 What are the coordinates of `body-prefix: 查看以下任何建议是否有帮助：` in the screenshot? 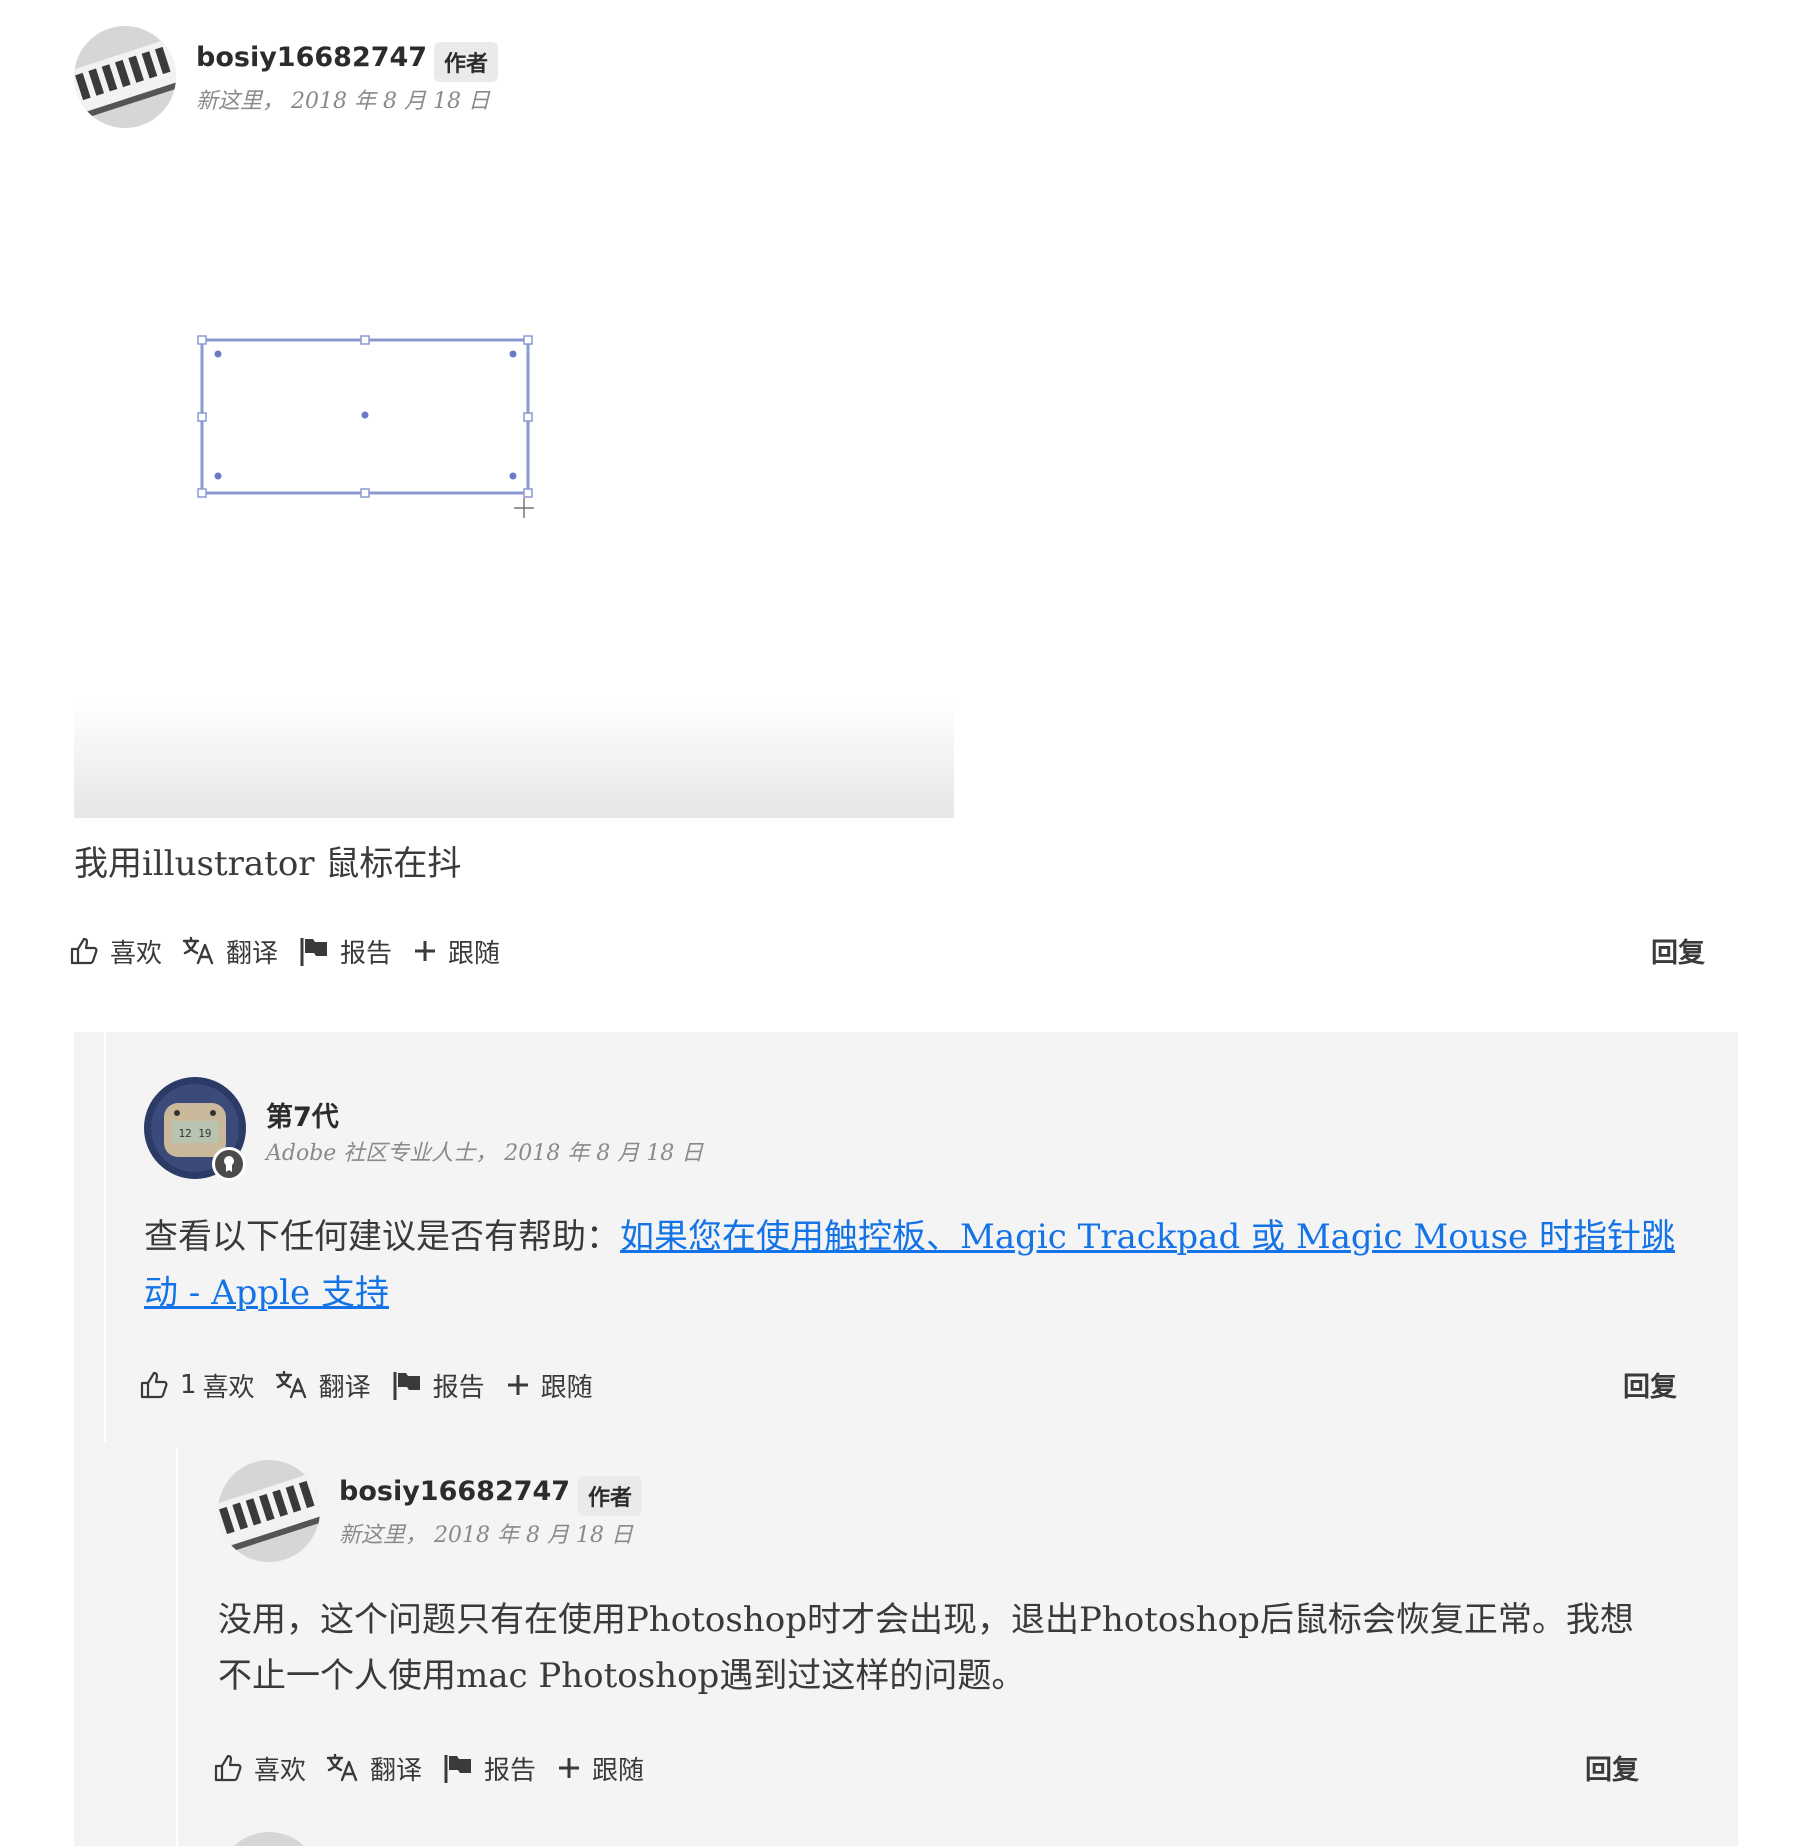 It's located at (382, 1237).